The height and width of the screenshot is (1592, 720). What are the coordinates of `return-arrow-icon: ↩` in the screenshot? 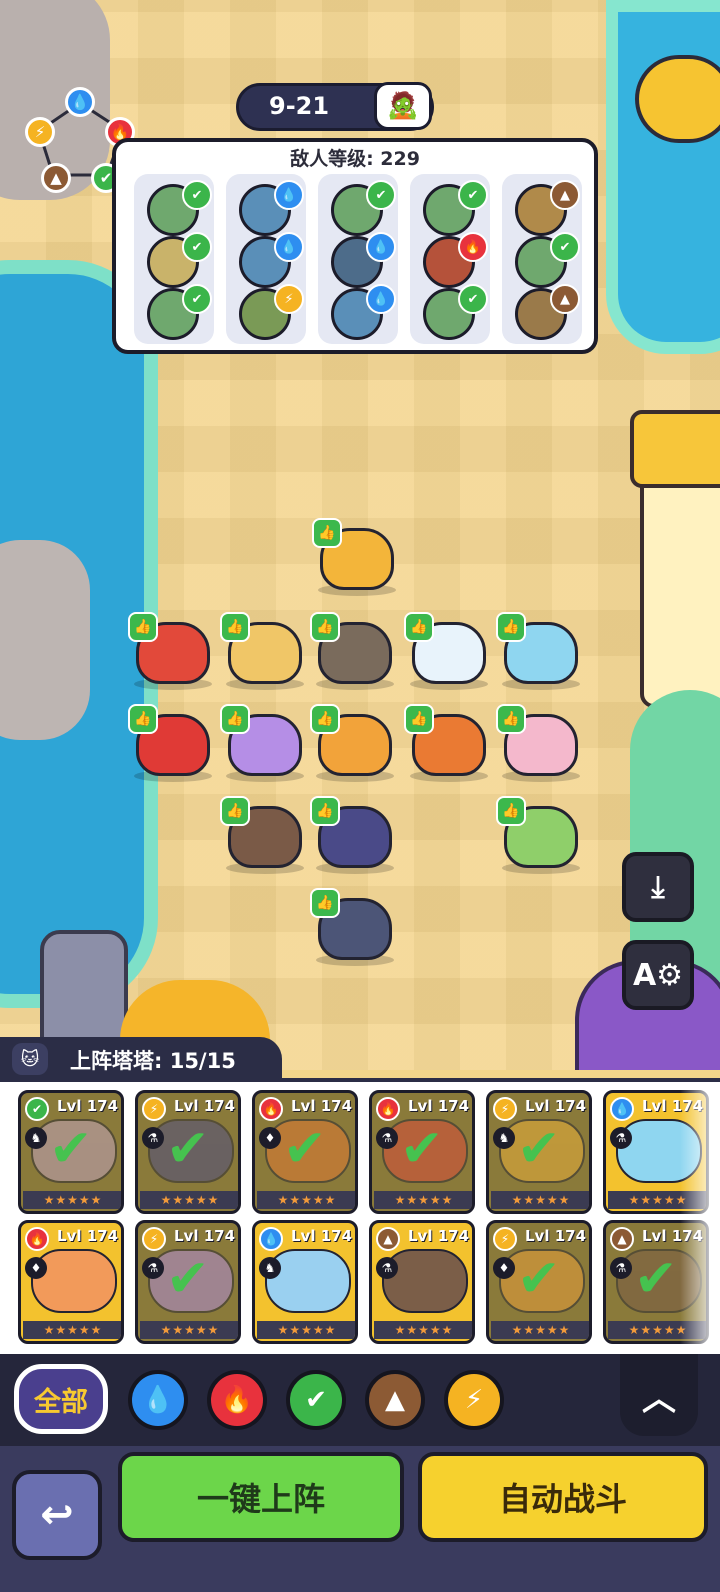 It's located at (57, 1515).